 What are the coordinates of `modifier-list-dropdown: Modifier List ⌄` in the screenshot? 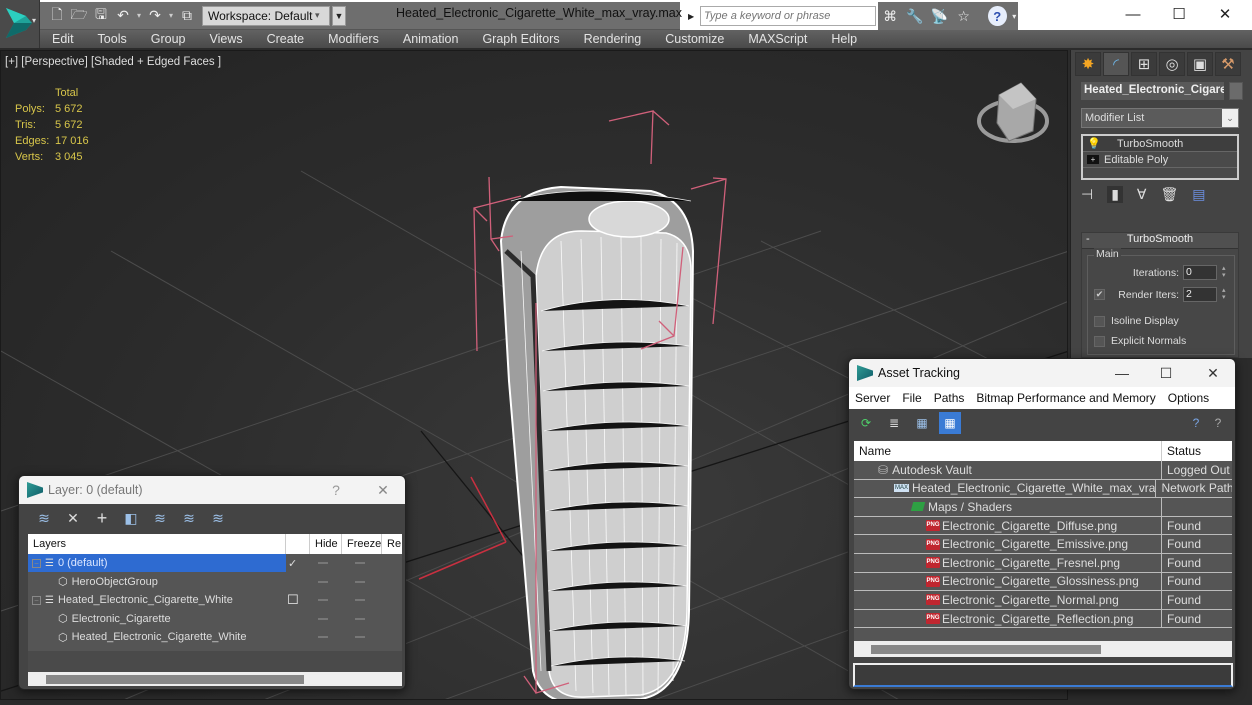 It's located at (1160, 118).